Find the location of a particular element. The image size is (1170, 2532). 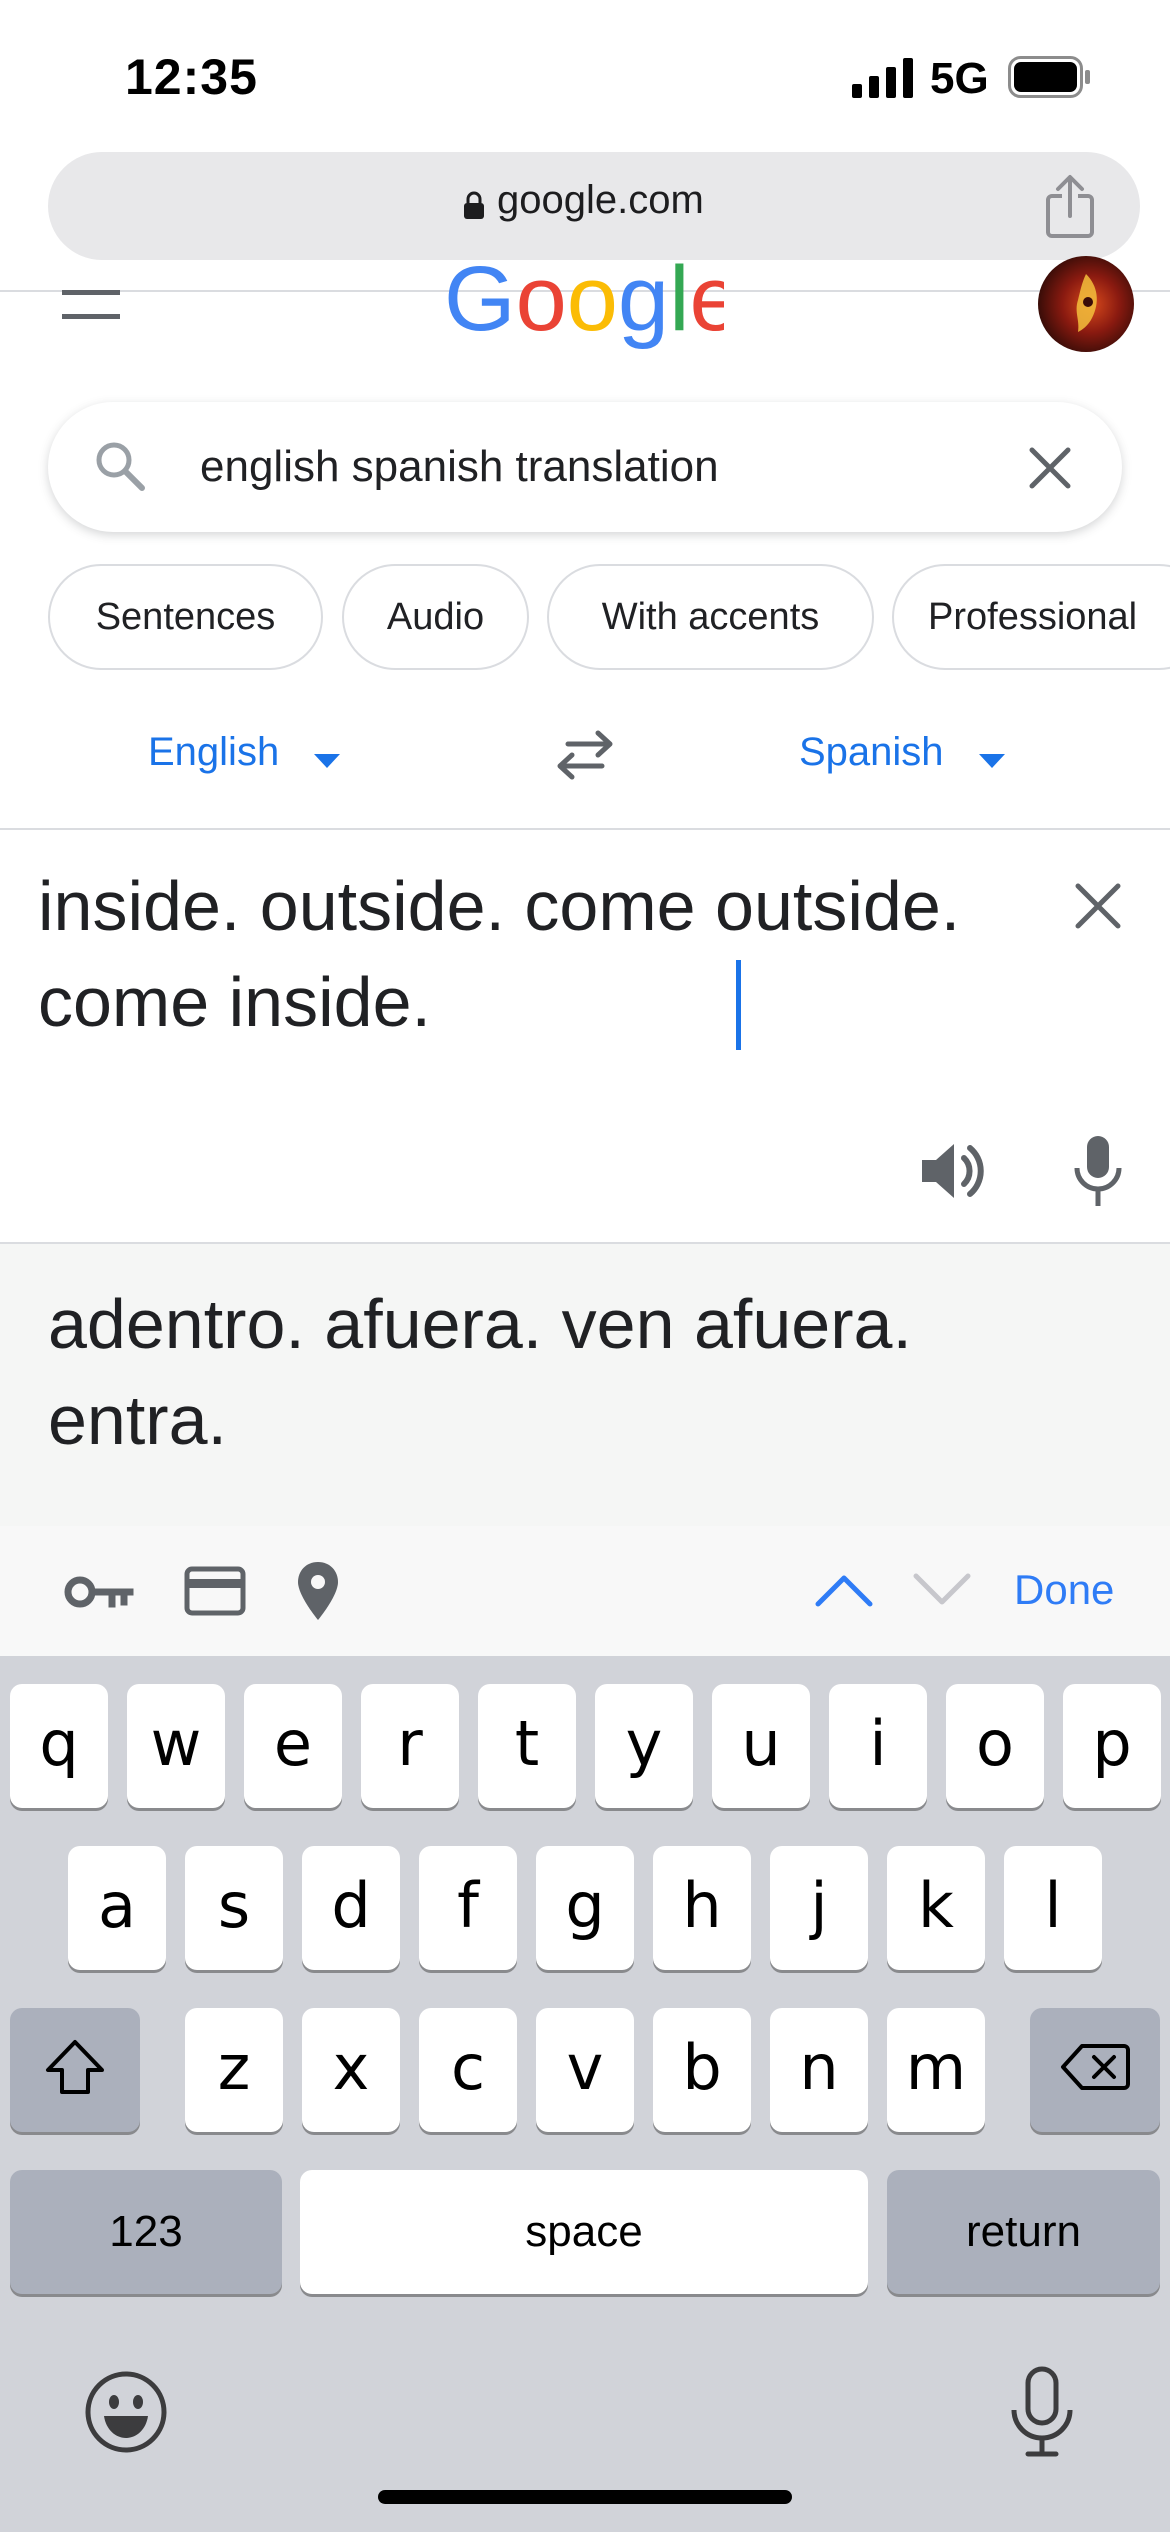

done-button: Done is located at coordinates (1064, 1590).